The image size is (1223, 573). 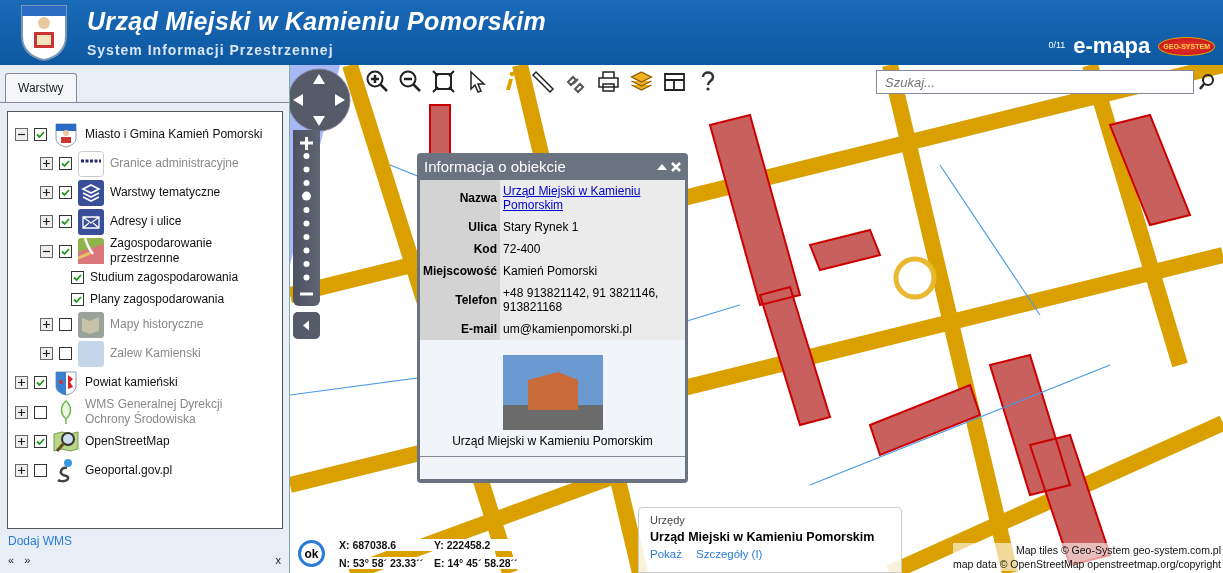 I want to click on layer-label: Geoportal.gov.pl, so click(x=129, y=470).